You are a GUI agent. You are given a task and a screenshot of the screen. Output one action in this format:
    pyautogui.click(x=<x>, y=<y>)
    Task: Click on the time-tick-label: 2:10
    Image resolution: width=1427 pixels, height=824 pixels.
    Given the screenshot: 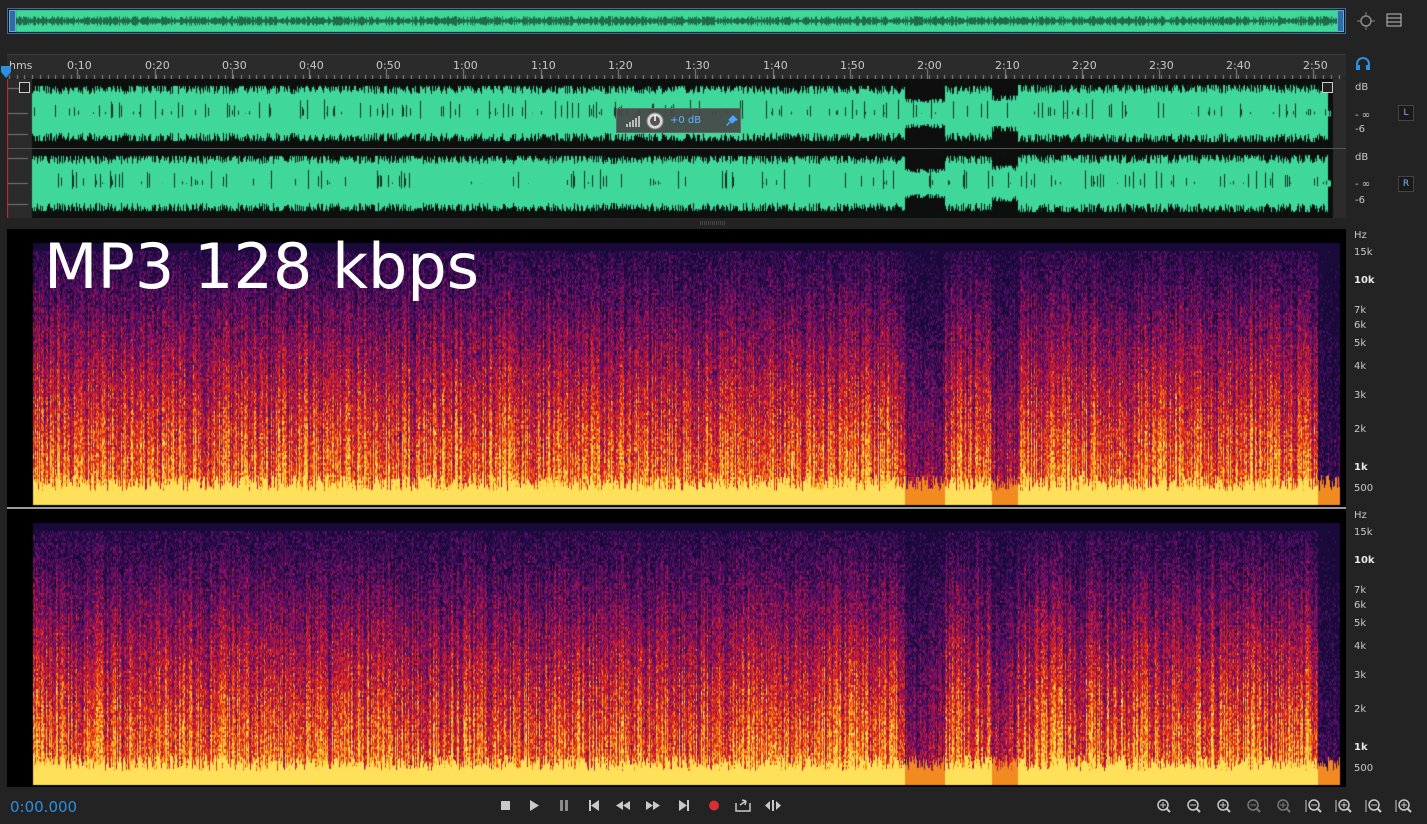 What is the action you would take?
    pyautogui.click(x=1007, y=65)
    